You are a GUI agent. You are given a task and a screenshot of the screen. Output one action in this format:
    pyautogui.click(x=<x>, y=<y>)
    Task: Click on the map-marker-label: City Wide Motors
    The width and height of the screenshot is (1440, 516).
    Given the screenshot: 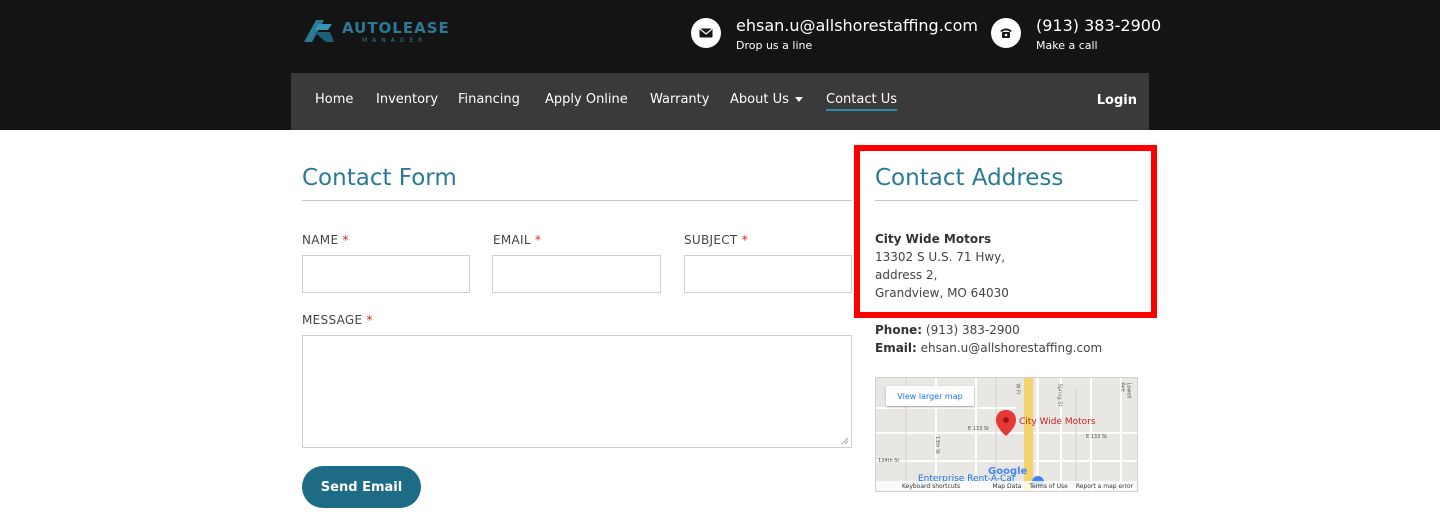 What is the action you would take?
    pyautogui.click(x=1057, y=422)
    